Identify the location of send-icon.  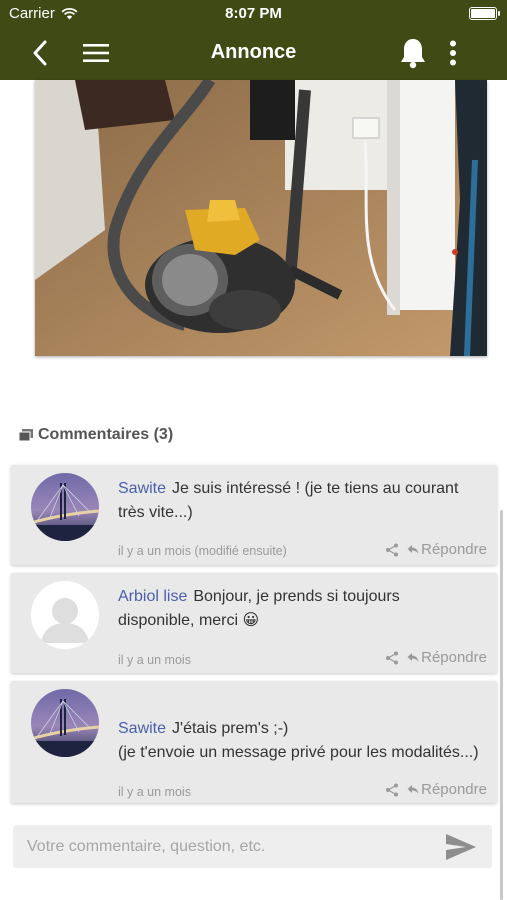
(461, 847).